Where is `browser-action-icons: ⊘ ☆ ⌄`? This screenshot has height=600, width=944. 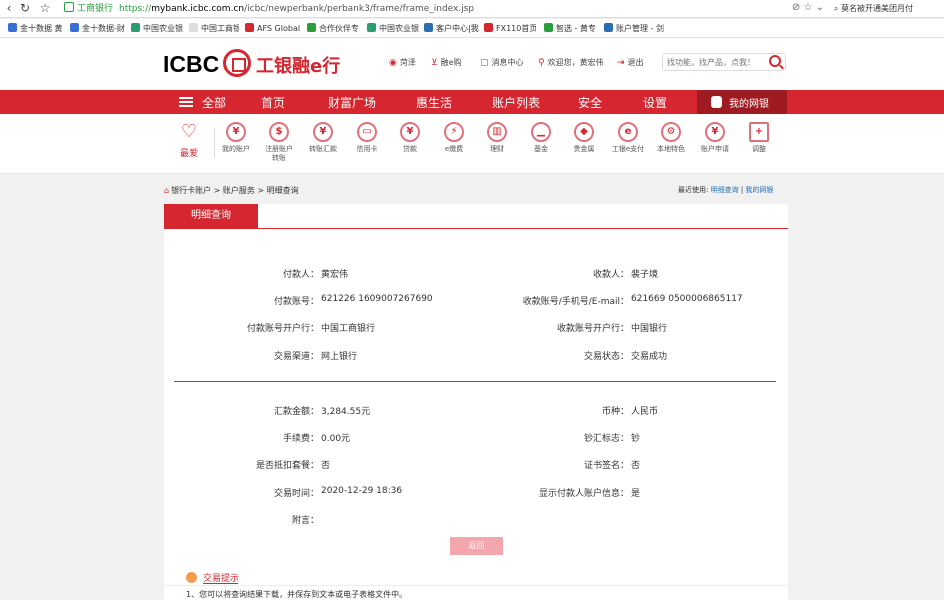 browser-action-icons: ⊘ ☆ ⌄ is located at coordinates (808, 7).